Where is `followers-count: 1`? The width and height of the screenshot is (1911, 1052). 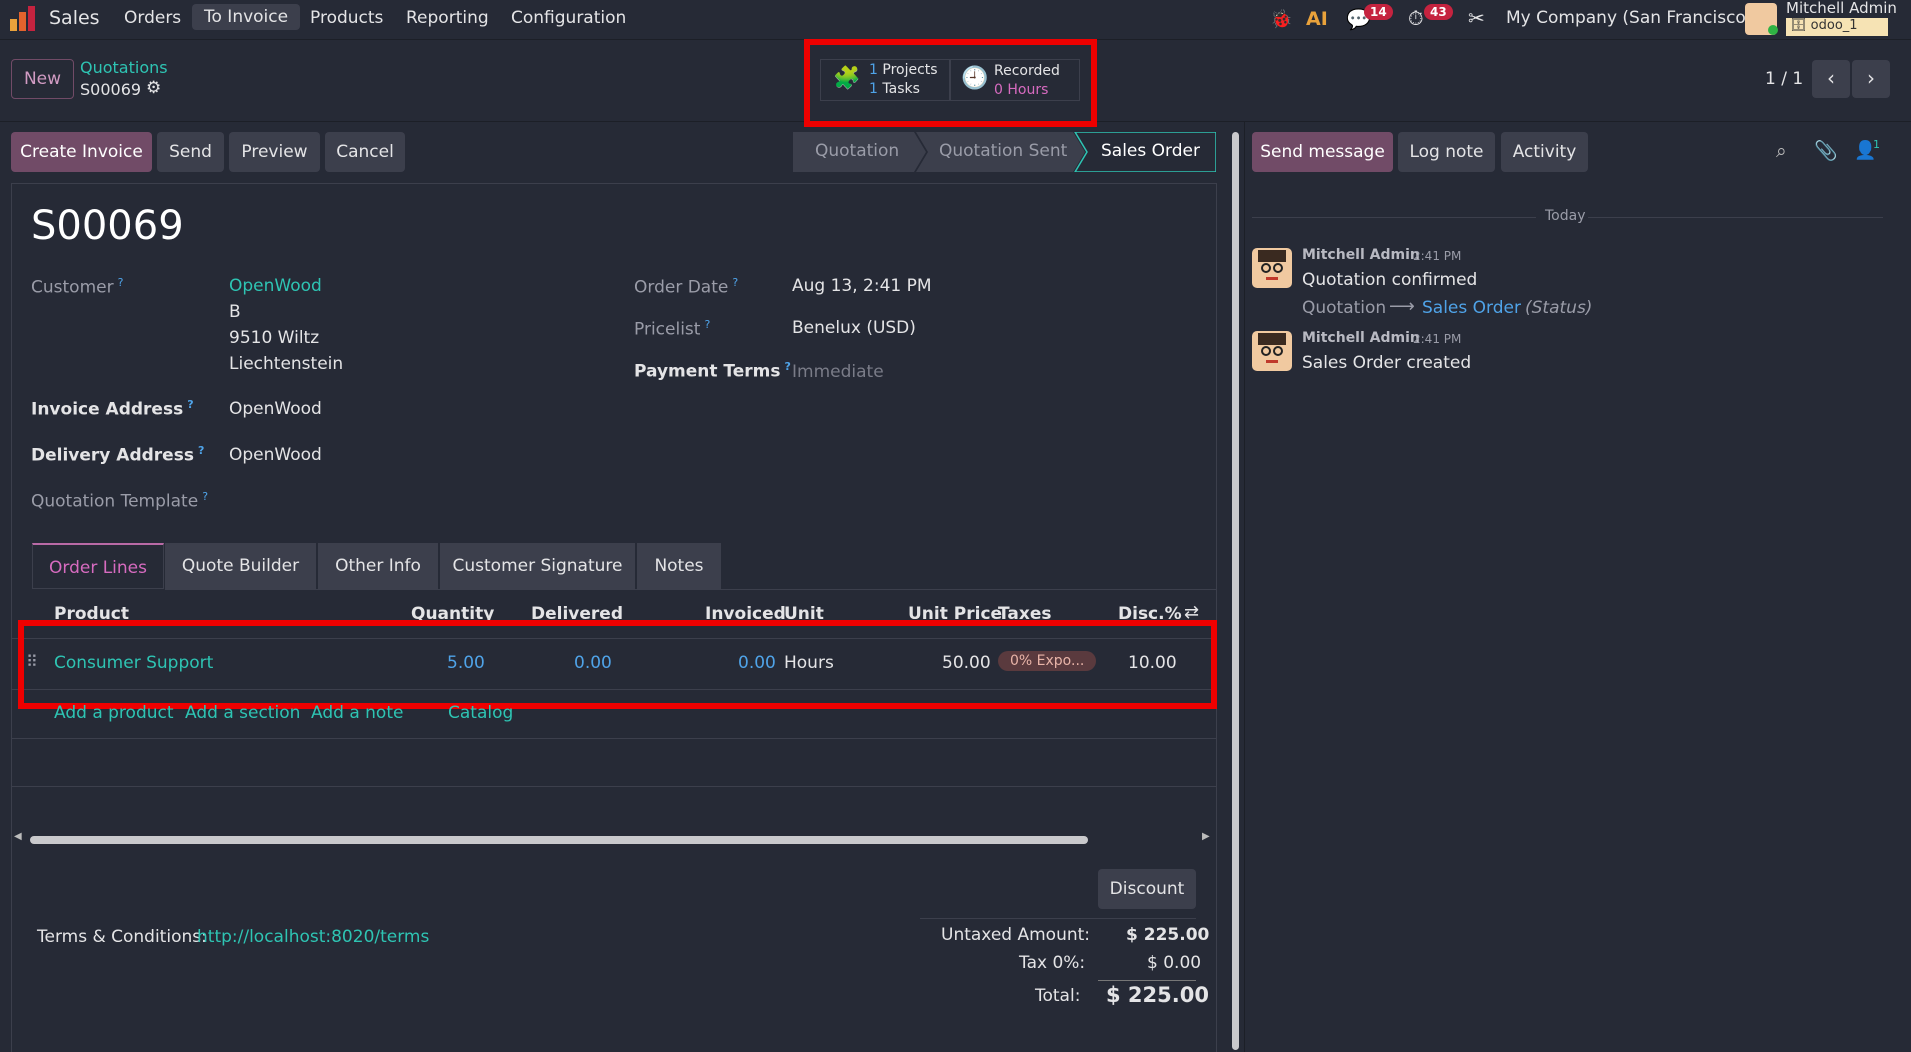 followers-count: 1 is located at coordinates (1876, 144).